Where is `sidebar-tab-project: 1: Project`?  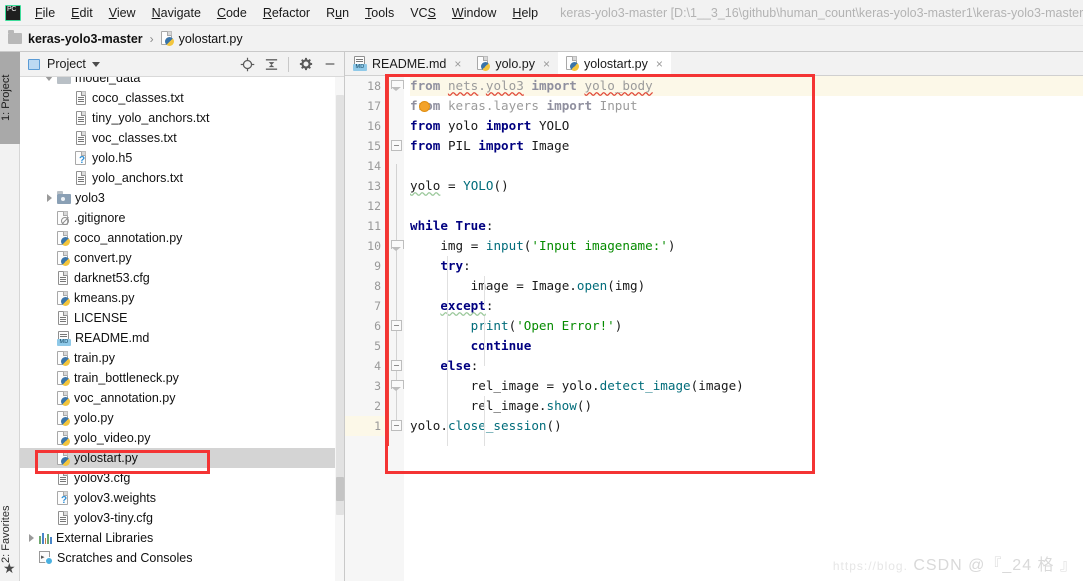 sidebar-tab-project: 1: Project is located at coordinates (10, 98).